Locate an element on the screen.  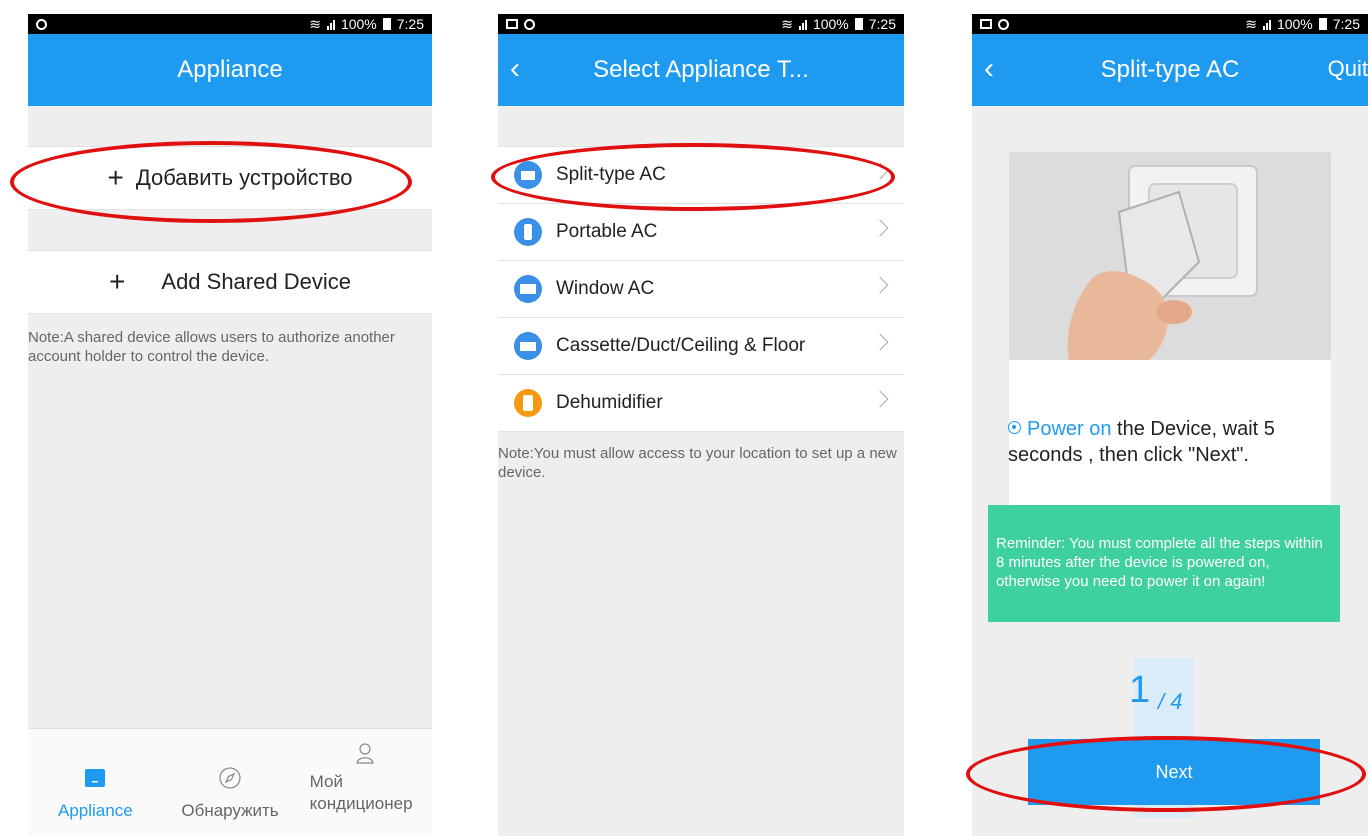
bottom-tab-bar: Appliance Обнаружить Мой кондиционер is located at coordinates (230, 782).